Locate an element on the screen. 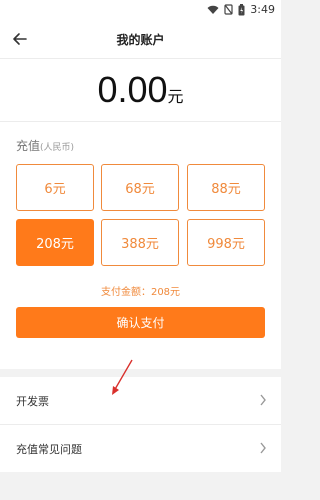 The height and width of the screenshot is (500, 320). recharge-option-208: 208元 is located at coordinates (55, 242).